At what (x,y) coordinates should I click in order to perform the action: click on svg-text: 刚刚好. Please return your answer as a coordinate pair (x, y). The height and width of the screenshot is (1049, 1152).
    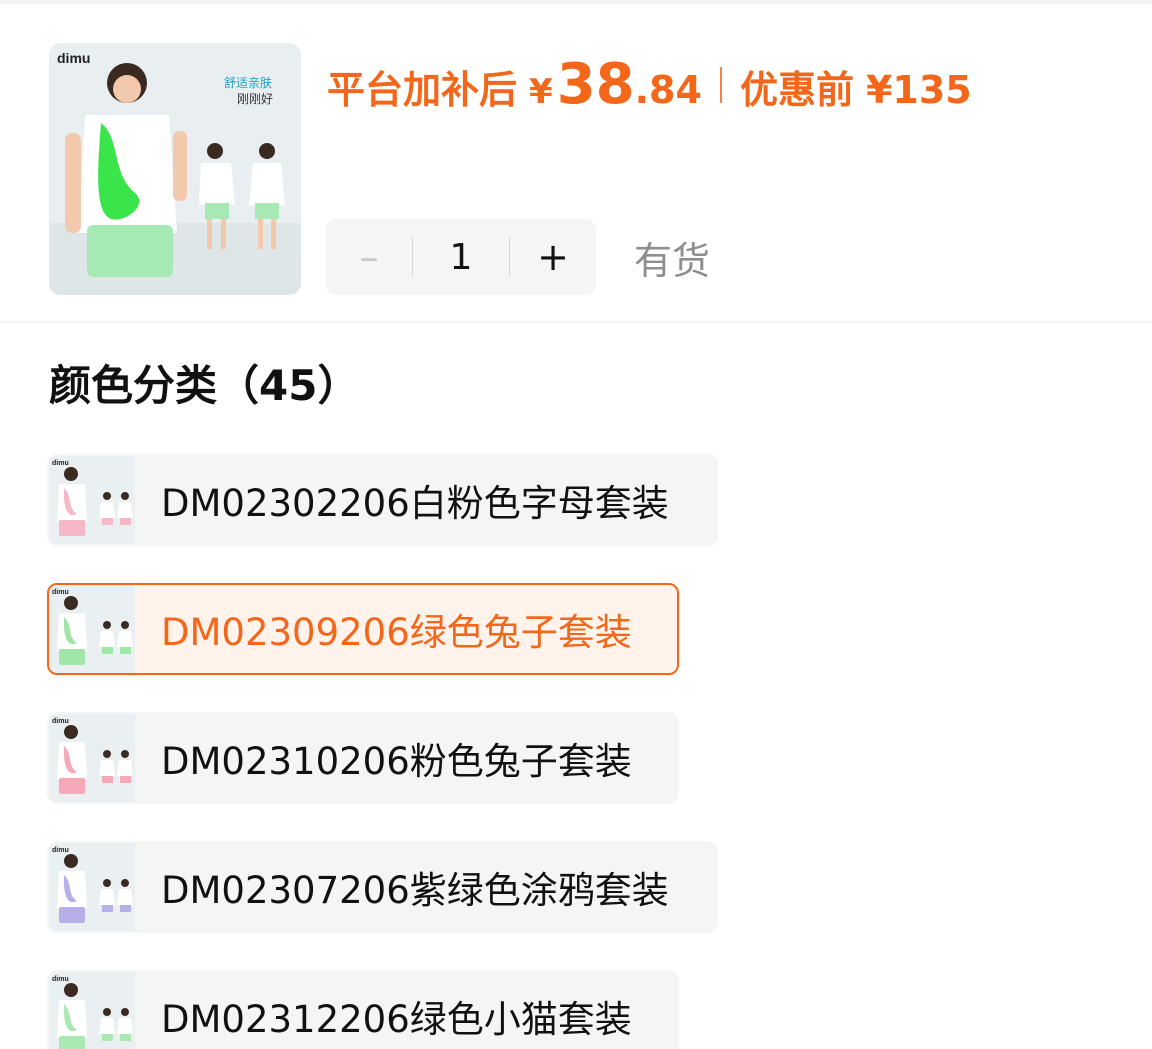
    Looking at the image, I should click on (255, 99).